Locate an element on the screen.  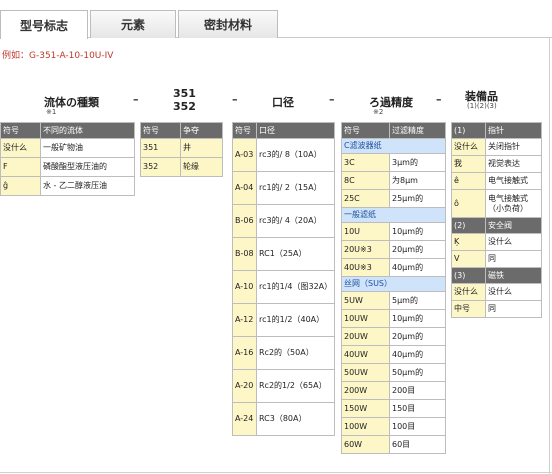
equipment-desc: 同 is located at coordinates (513, 259).